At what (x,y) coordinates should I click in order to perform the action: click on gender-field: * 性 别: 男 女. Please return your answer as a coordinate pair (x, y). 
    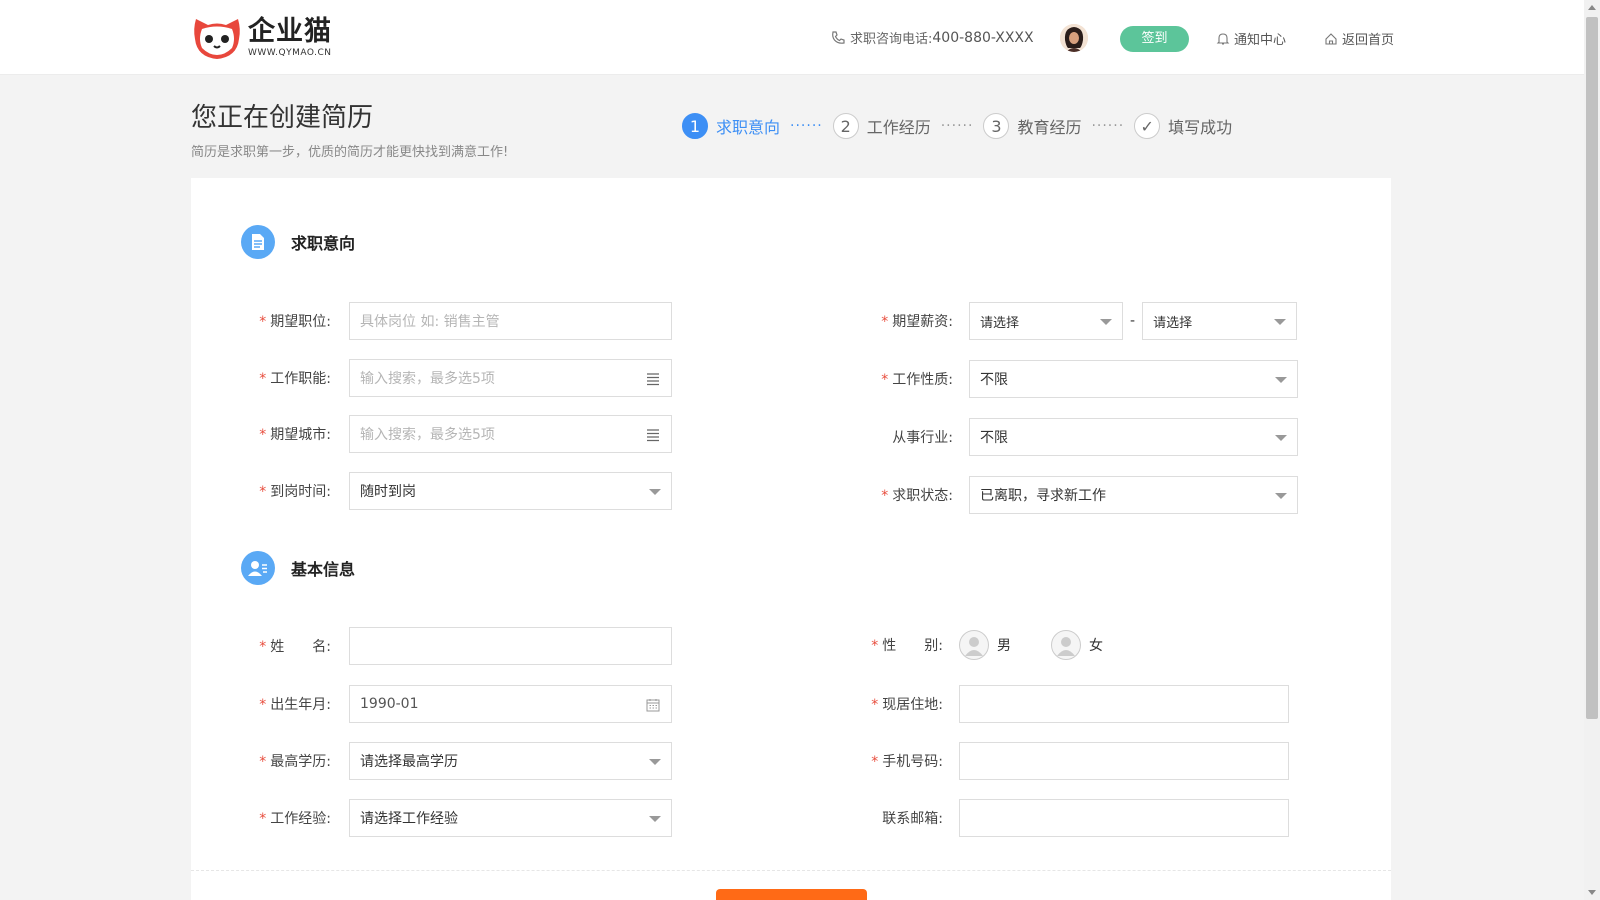
    Looking at the image, I should click on (1003, 645).